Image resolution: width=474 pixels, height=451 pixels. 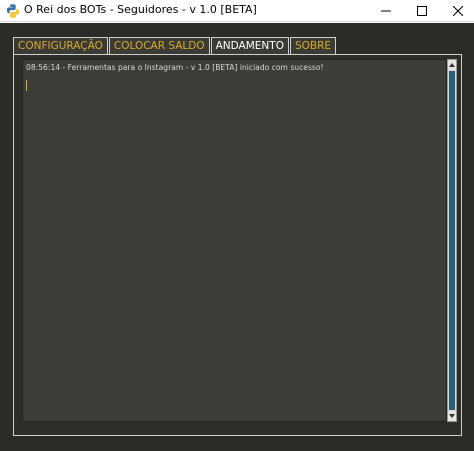 I want to click on tab-sobre: SOBRE, so click(x=313, y=46).